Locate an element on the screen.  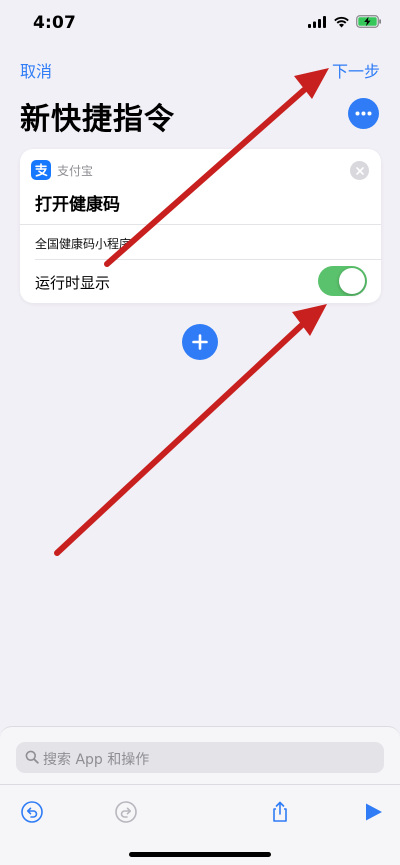
status-time: 4:07 is located at coordinates (55, 23).